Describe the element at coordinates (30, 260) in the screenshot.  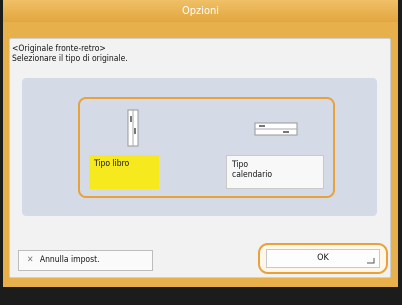
I see `close-icon: ✕` at that location.